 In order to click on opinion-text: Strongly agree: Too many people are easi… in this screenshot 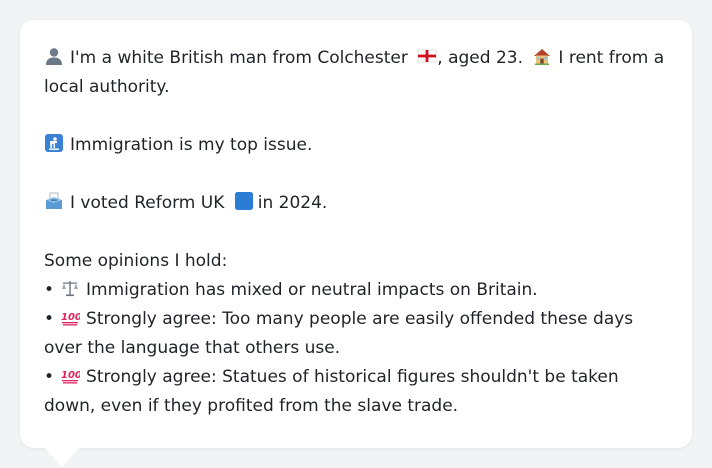, I will do `click(339, 333)`.